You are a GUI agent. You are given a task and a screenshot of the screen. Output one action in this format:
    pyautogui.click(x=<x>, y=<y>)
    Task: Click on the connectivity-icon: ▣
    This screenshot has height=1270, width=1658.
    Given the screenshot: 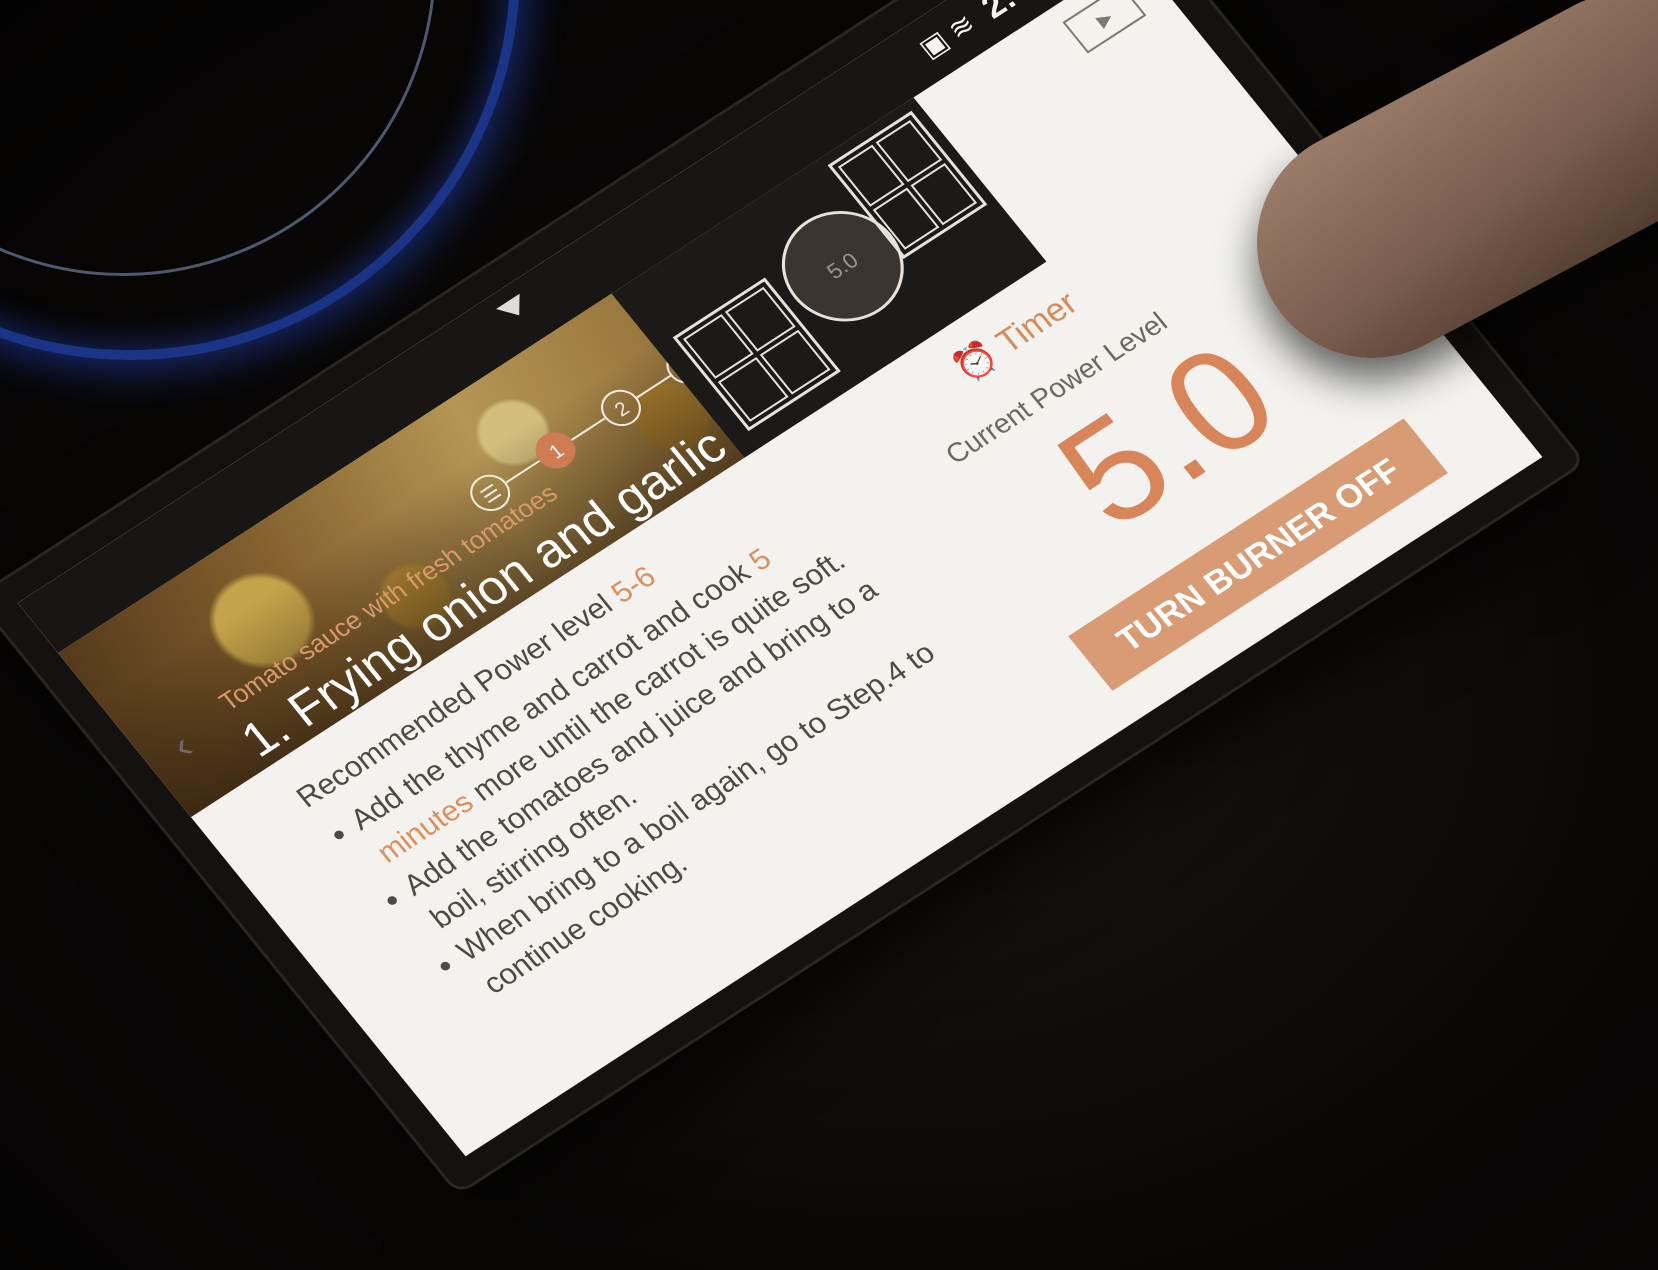 What is the action you would take?
    pyautogui.click(x=933, y=44)
    